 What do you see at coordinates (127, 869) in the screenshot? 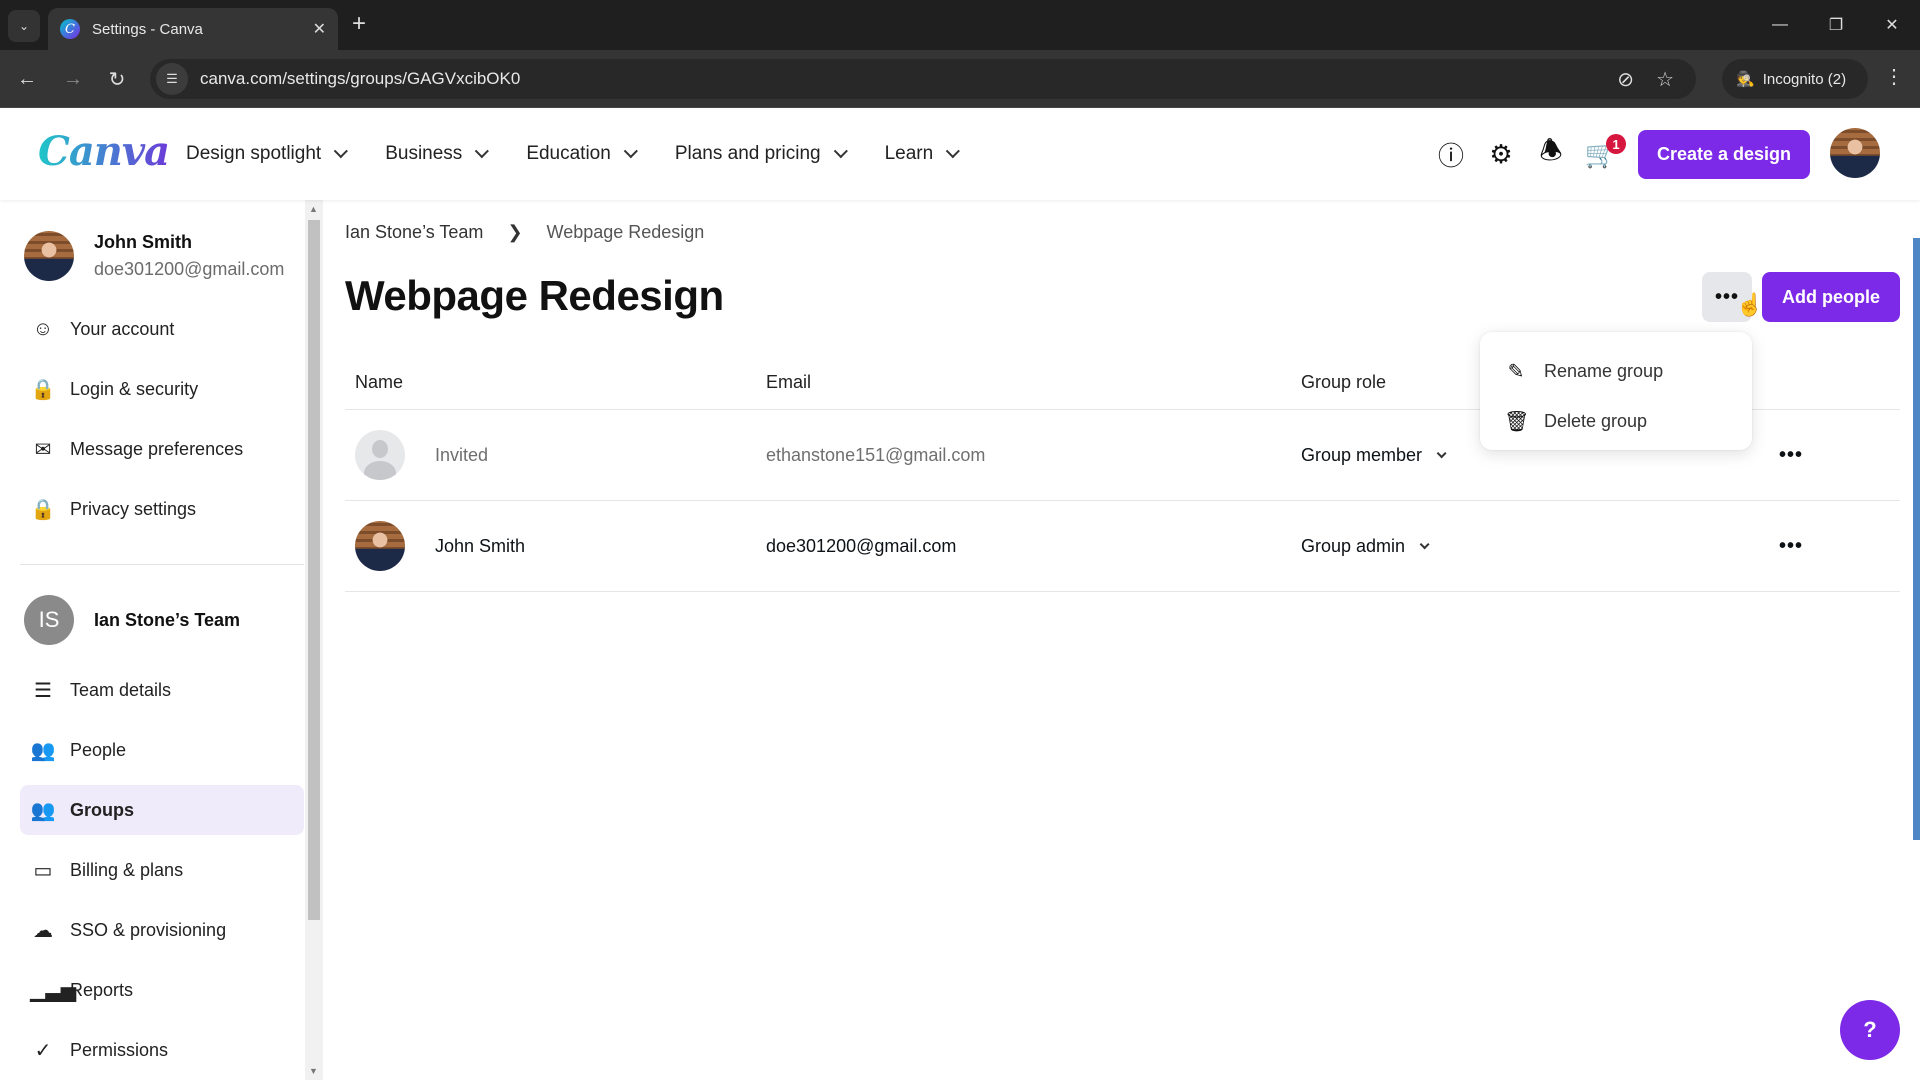
I see `sidebar-item-label: Billing & plans` at bounding box center [127, 869].